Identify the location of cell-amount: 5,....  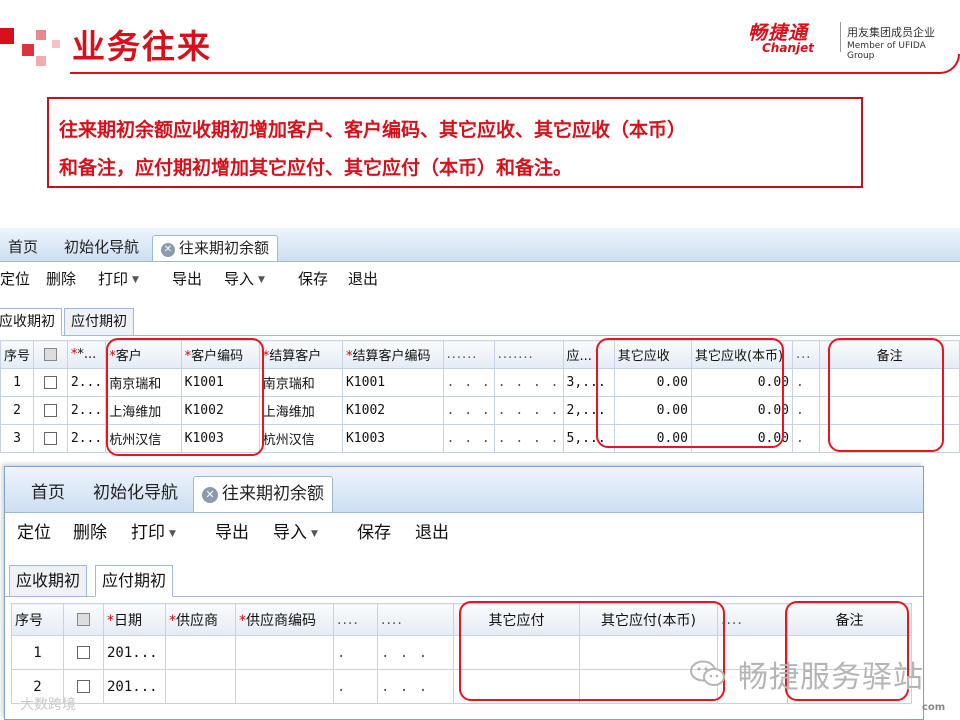
(588, 438).